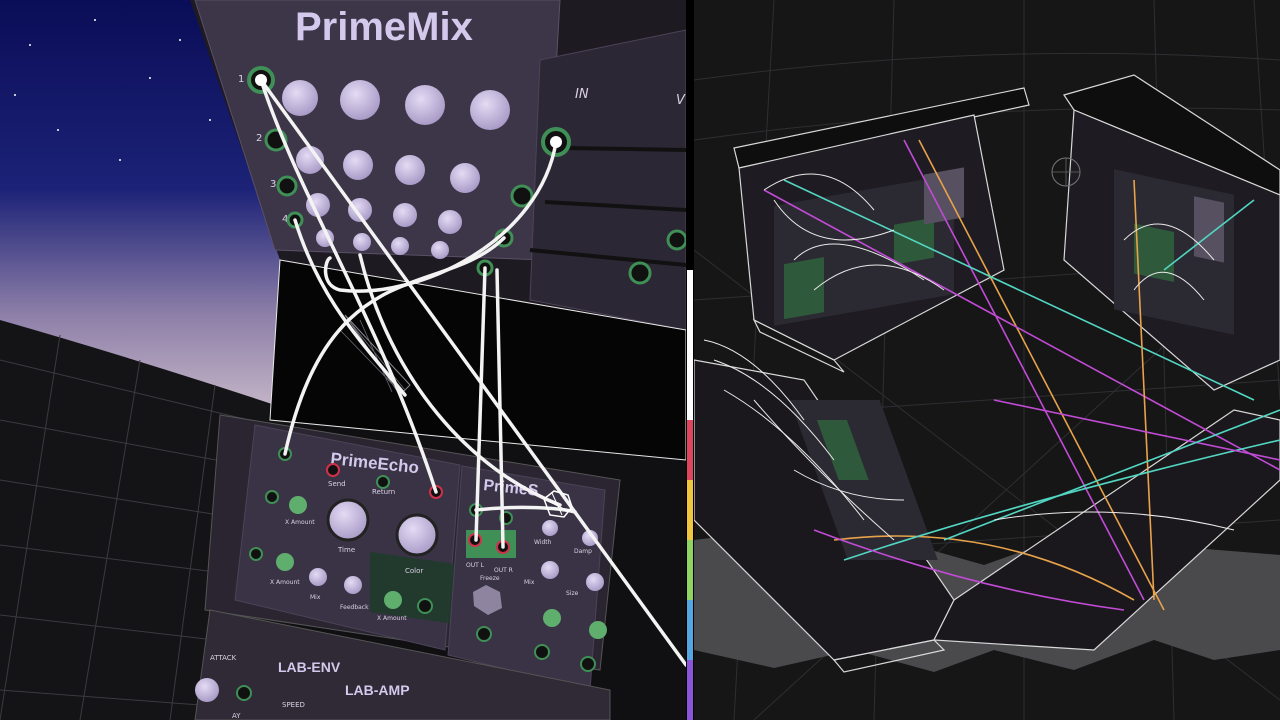 This screenshot has width=1280, height=720. I want to click on label-decay-partial: AY, so click(236, 716).